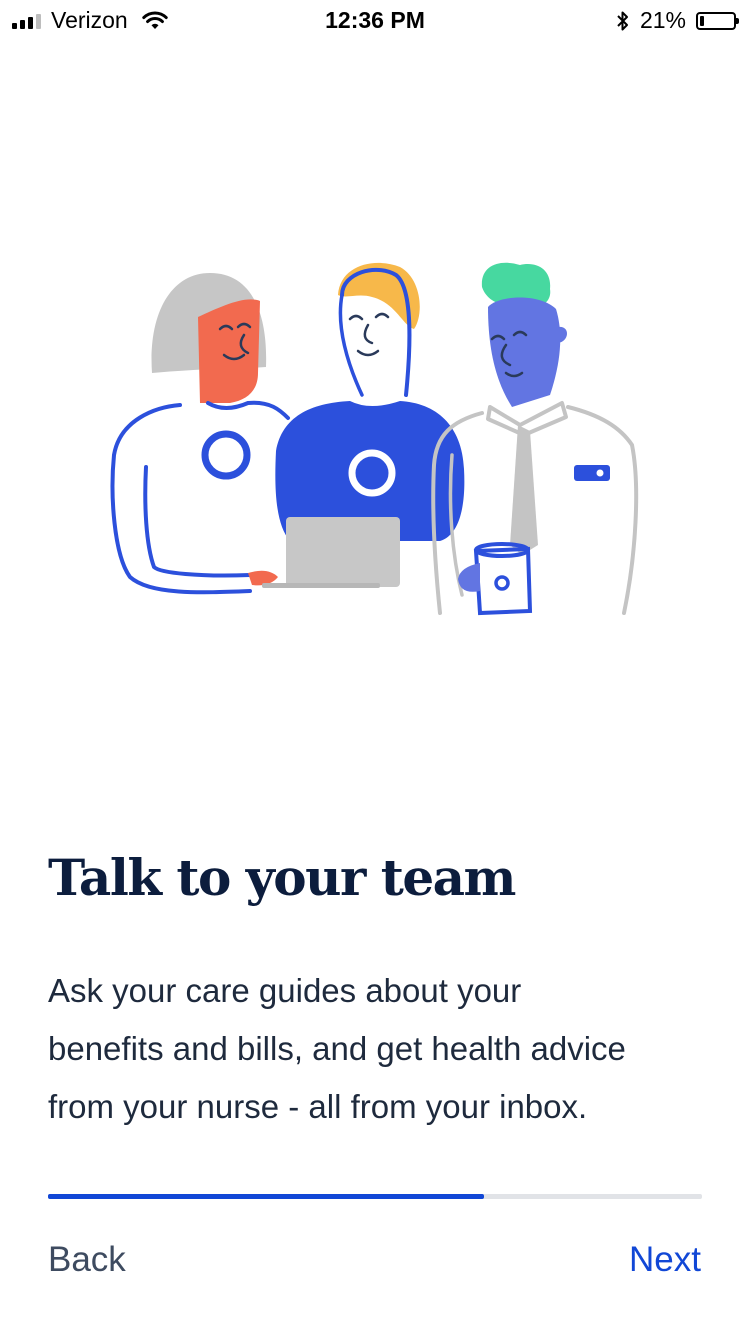  I want to click on next-button: Next, so click(665, 1260).